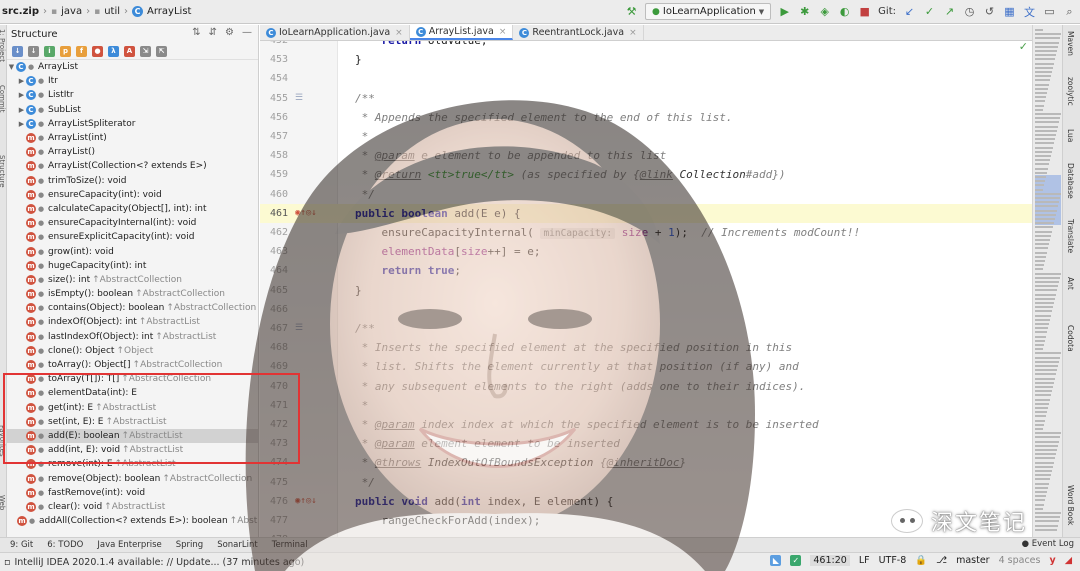  I want to click on tree-item: m ● elementData(int): E, so click(132, 393).